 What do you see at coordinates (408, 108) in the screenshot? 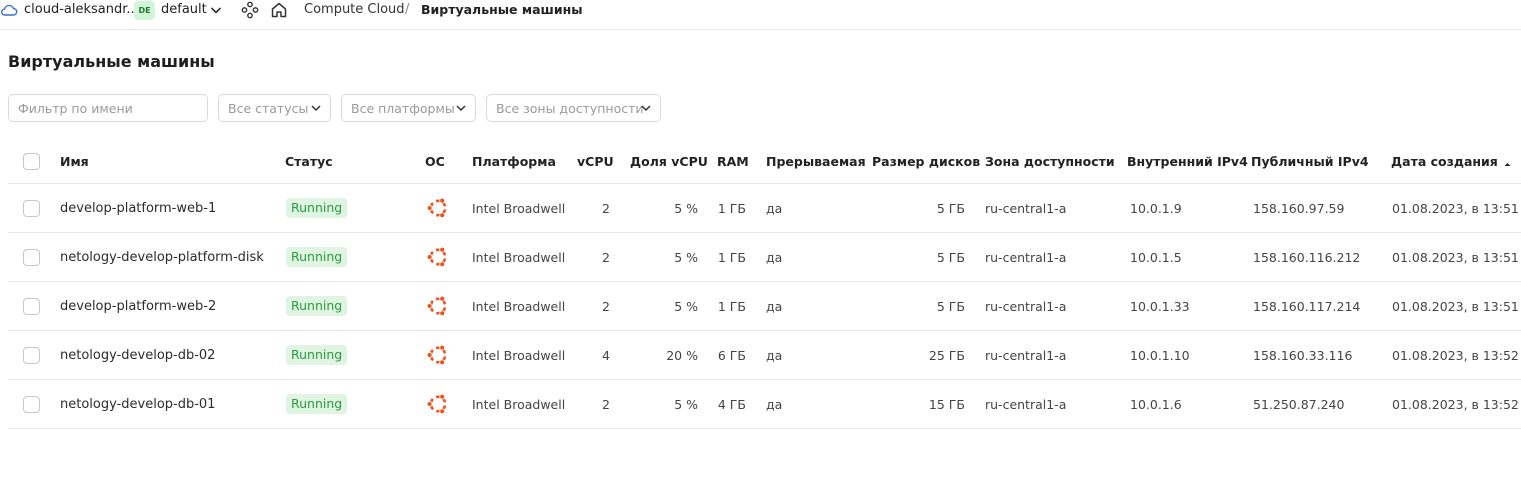
I see `platform-filter-select: Все платформы` at bounding box center [408, 108].